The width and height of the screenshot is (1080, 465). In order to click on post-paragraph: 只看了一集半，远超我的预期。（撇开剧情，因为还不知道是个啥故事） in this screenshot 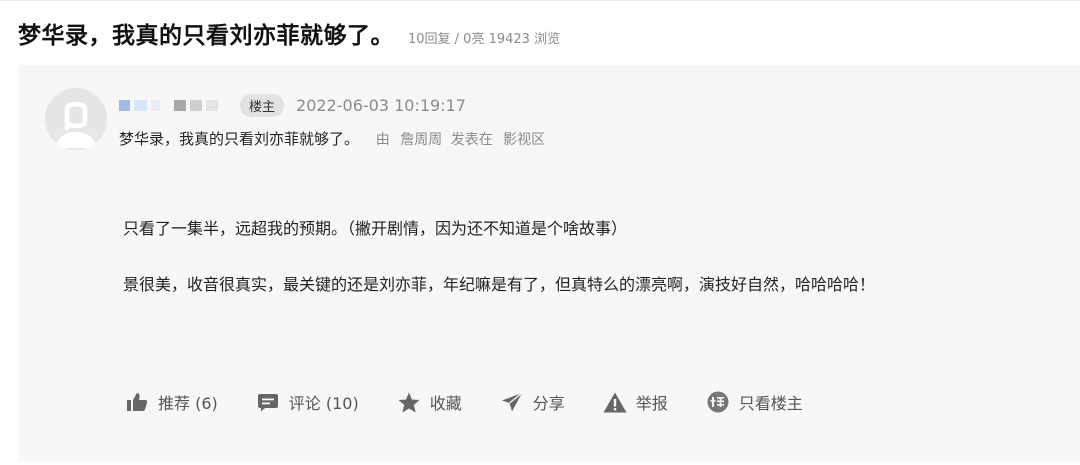, I will do `click(375, 228)`.